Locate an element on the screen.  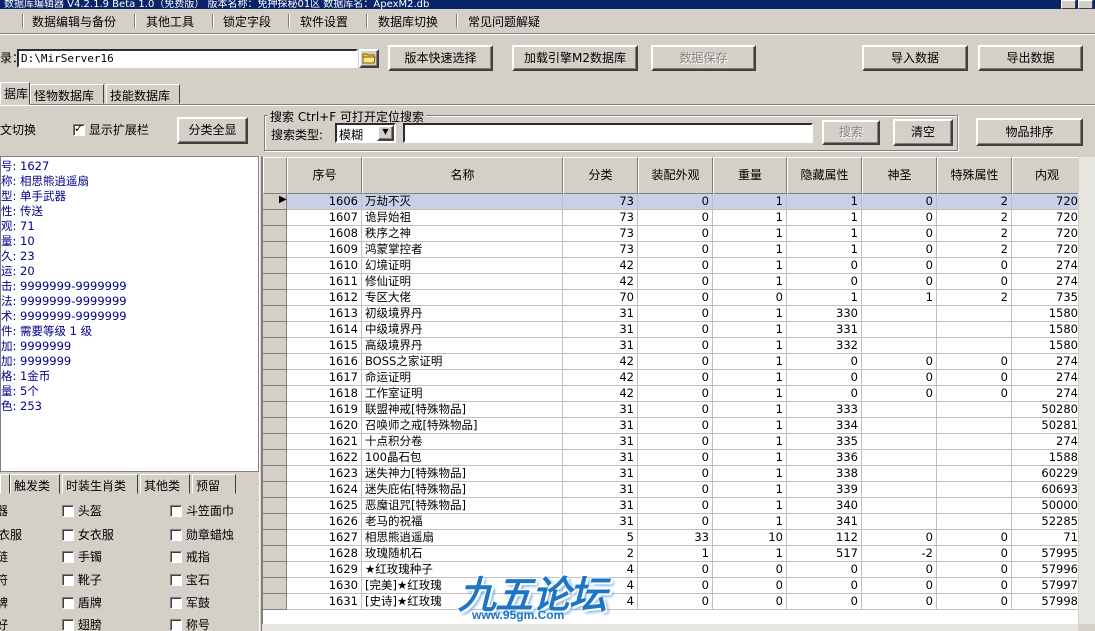
load-m2-db-button: 加载引擎M2数据库 is located at coordinates (575, 58).